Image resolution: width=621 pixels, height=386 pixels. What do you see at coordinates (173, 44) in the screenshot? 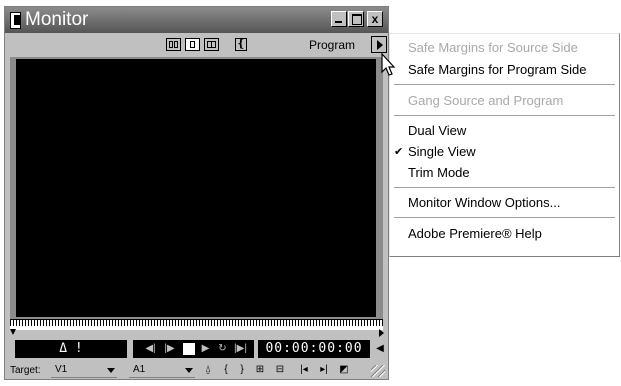
I see `dual-view-icon` at bounding box center [173, 44].